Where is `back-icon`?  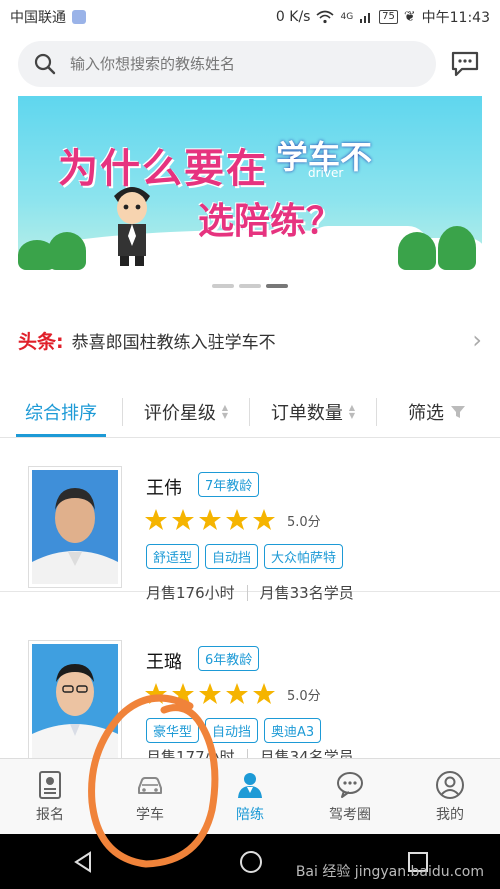
back-icon is located at coordinates (83, 862).